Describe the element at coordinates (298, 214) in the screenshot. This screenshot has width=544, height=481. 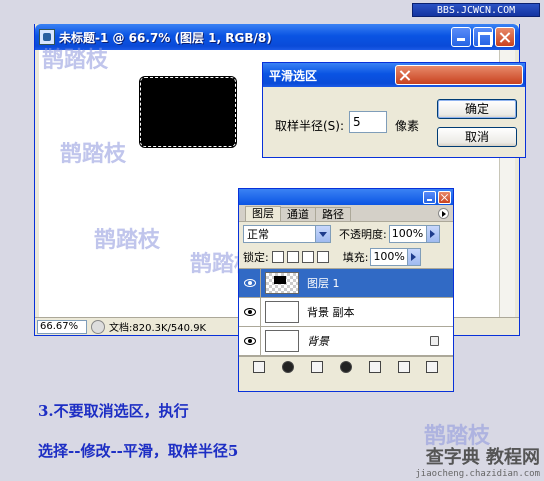
I see `tab-channels: 通道` at that location.